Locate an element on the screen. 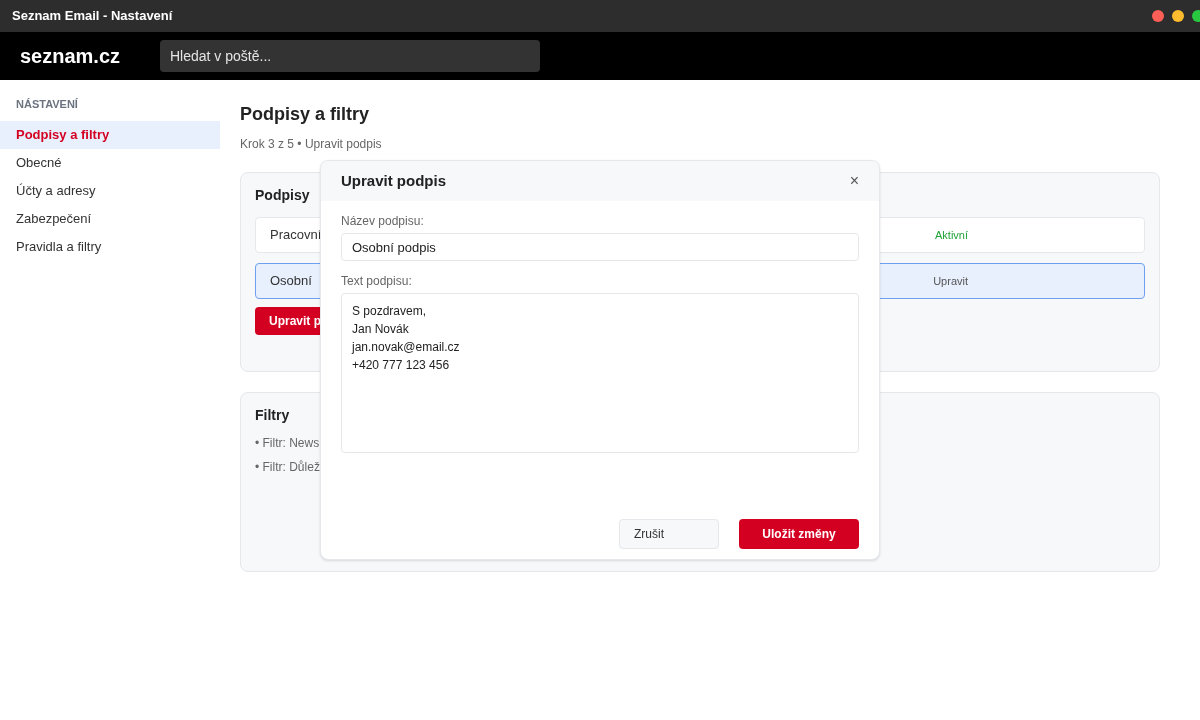  sidebar-item: Pravidla a filtry is located at coordinates (110, 246).